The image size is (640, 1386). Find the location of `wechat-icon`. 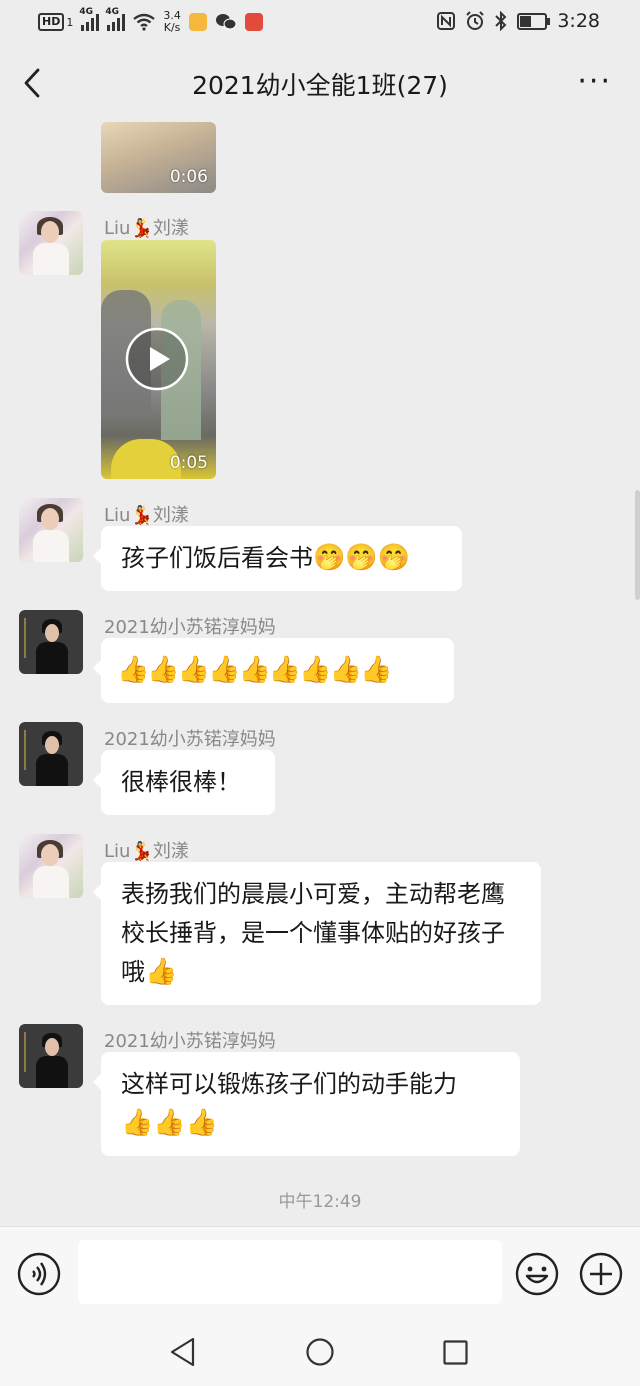

wechat-icon is located at coordinates (226, 22).